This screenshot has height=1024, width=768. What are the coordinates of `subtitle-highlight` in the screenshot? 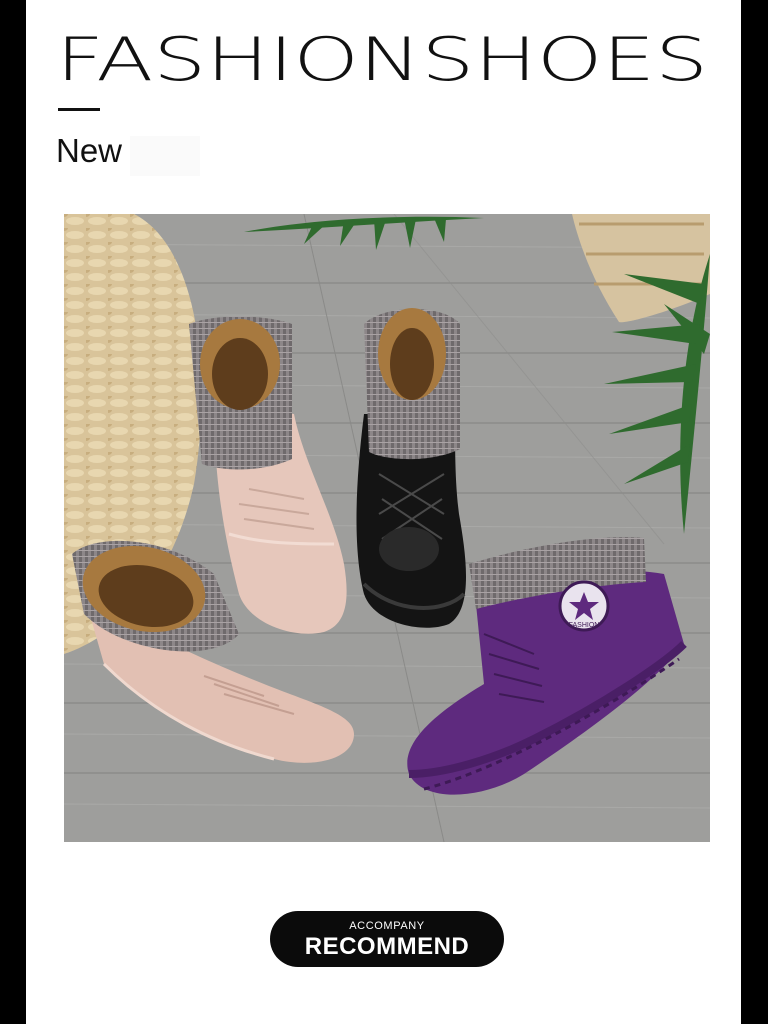 It's located at (165, 156).